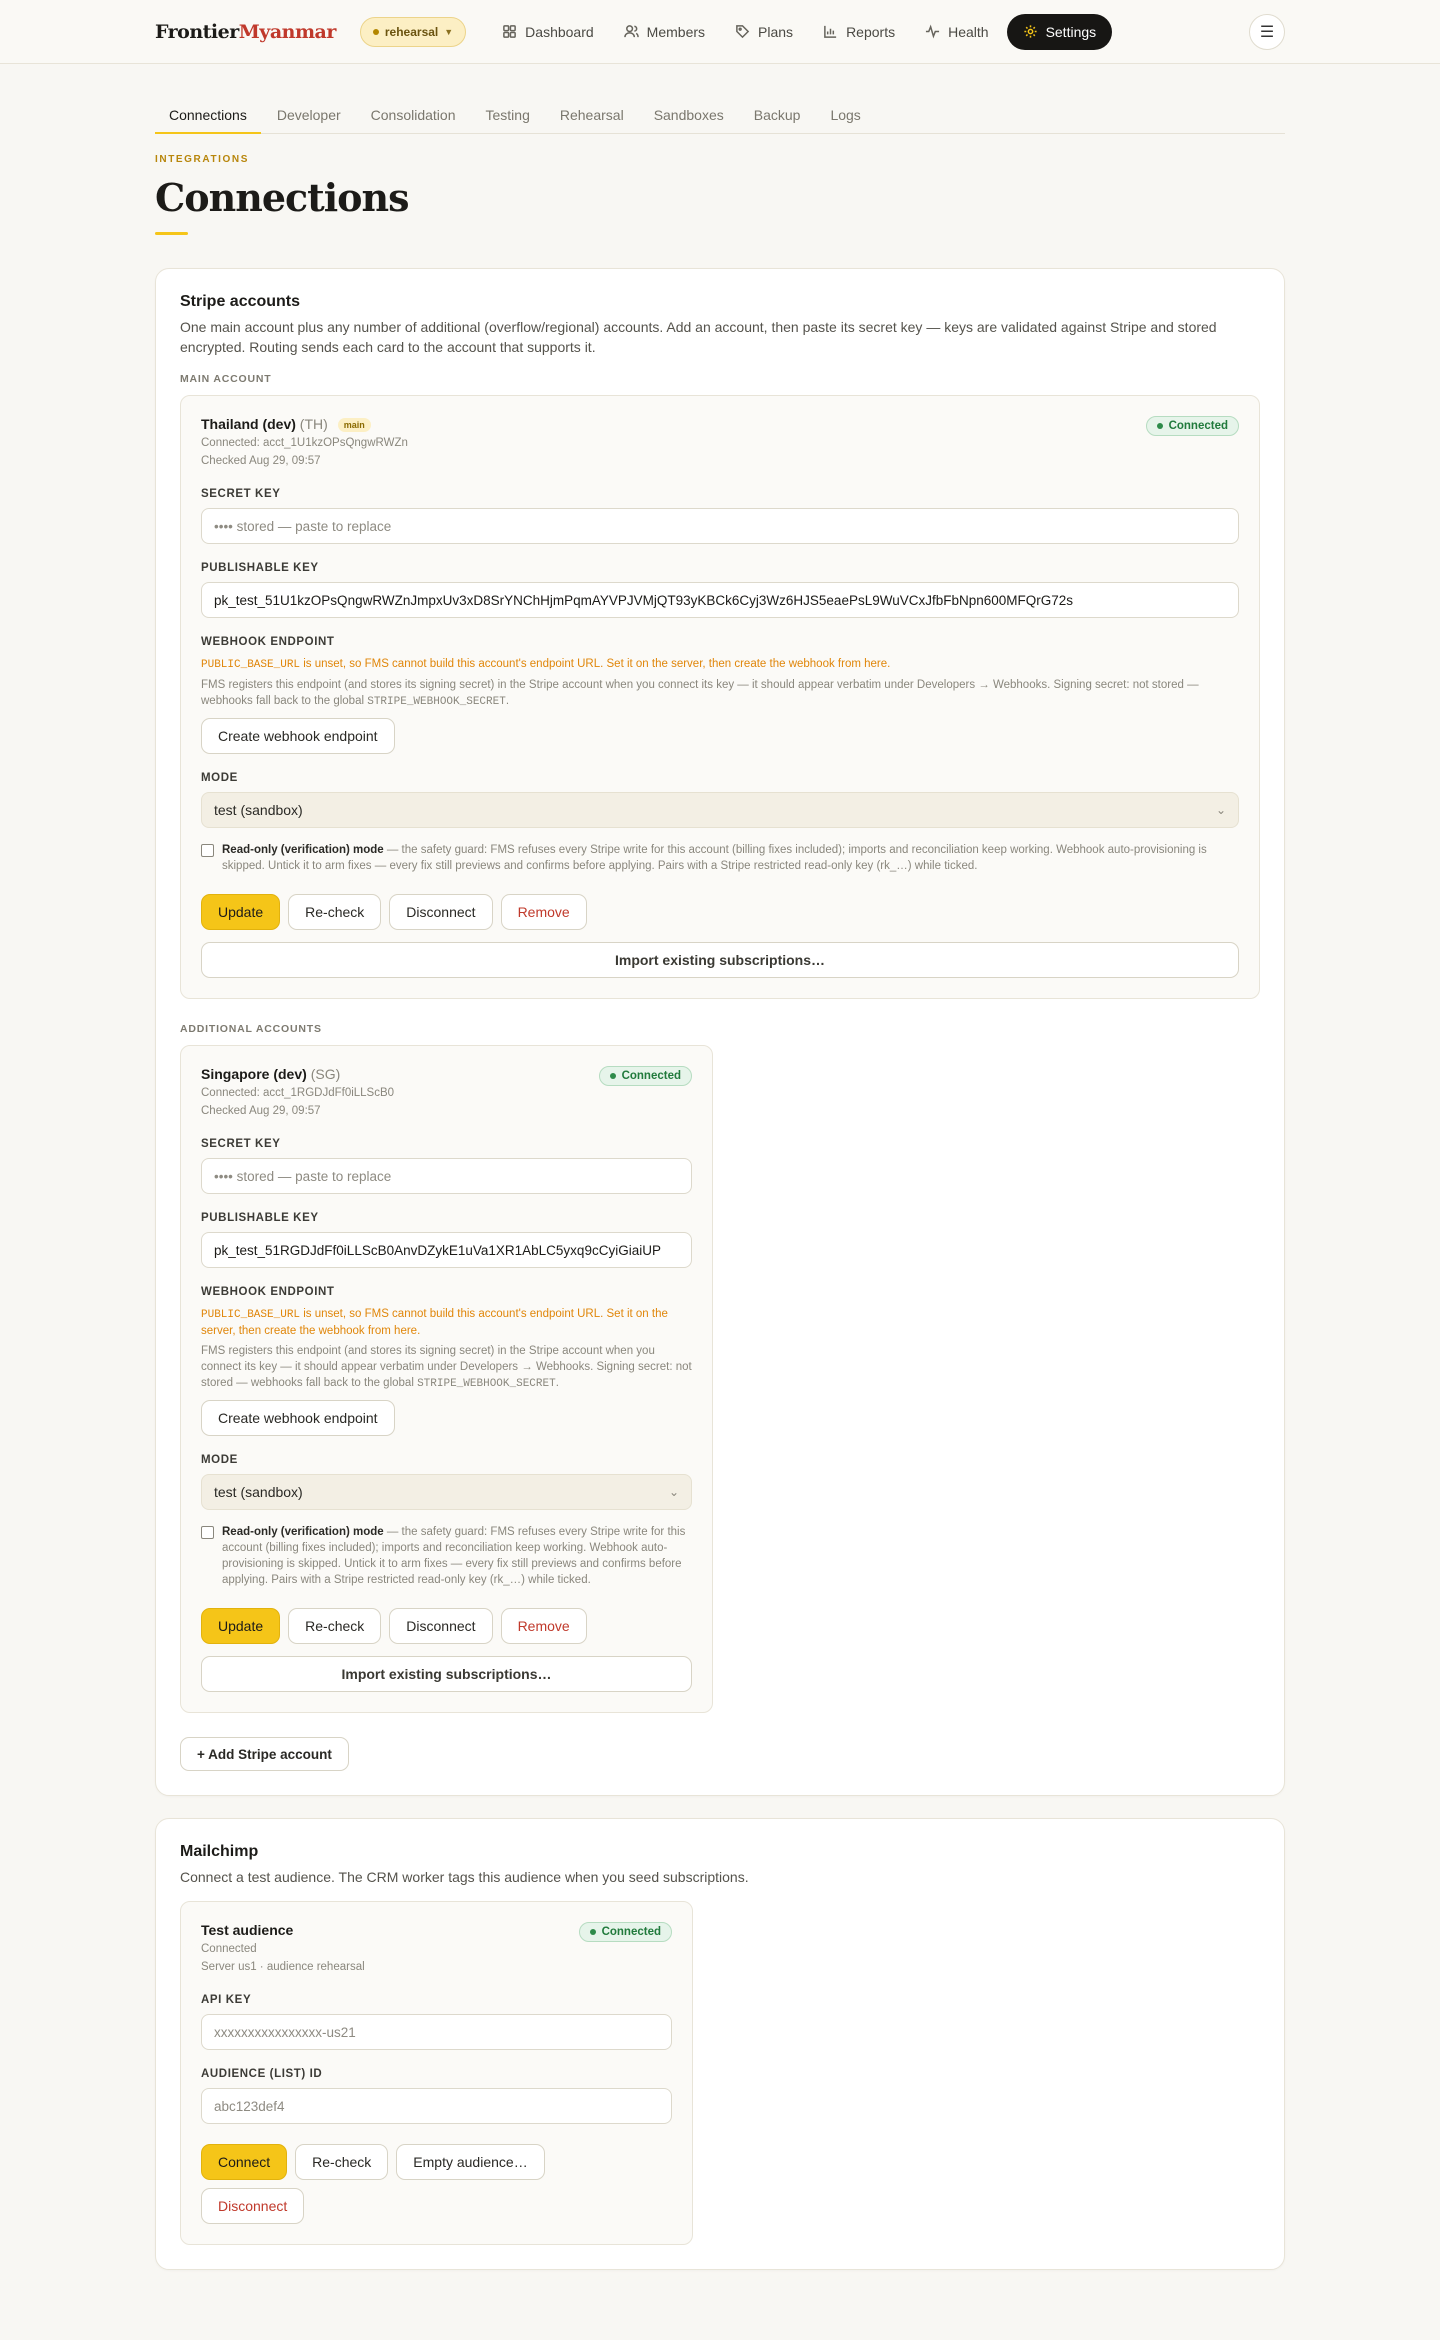  I want to click on nav-reports: Reports, so click(859, 32).